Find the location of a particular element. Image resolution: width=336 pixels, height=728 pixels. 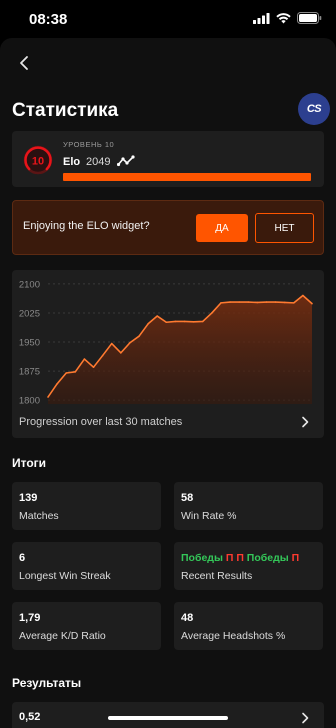

stat-label: Matches is located at coordinates (39, 516).